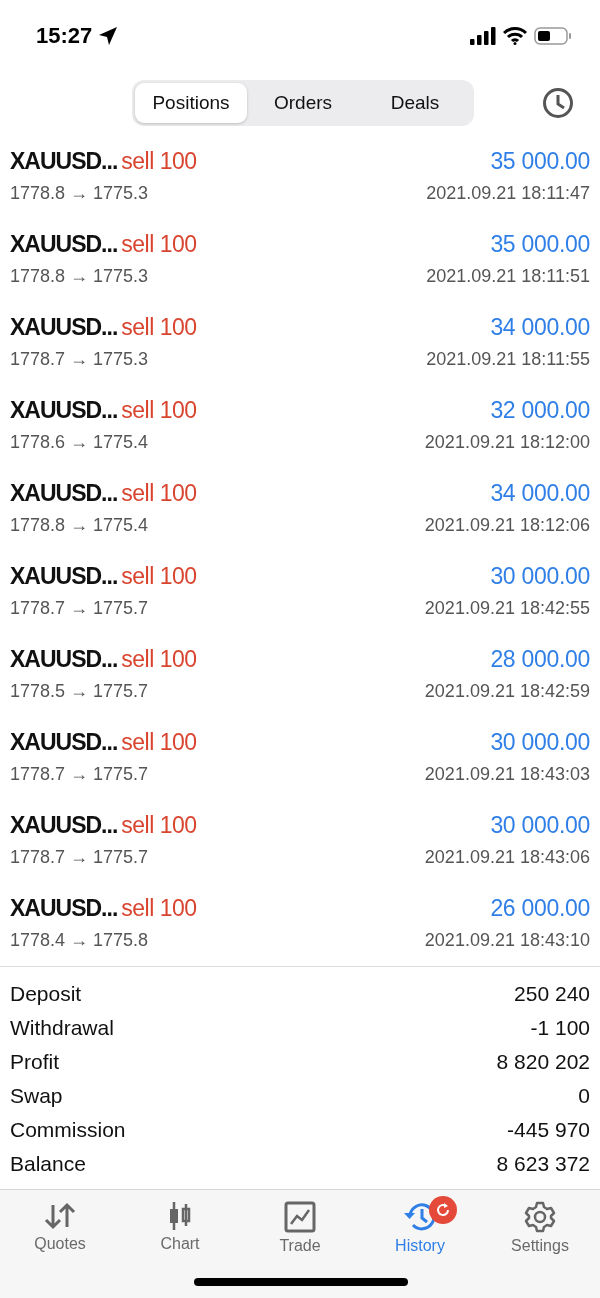 Image resolution: width=600 pixels, height=1298 pixels. Describe the element at coordinates (34, 1062) in the screenshot. I see `summary-label: Profit` at that location.